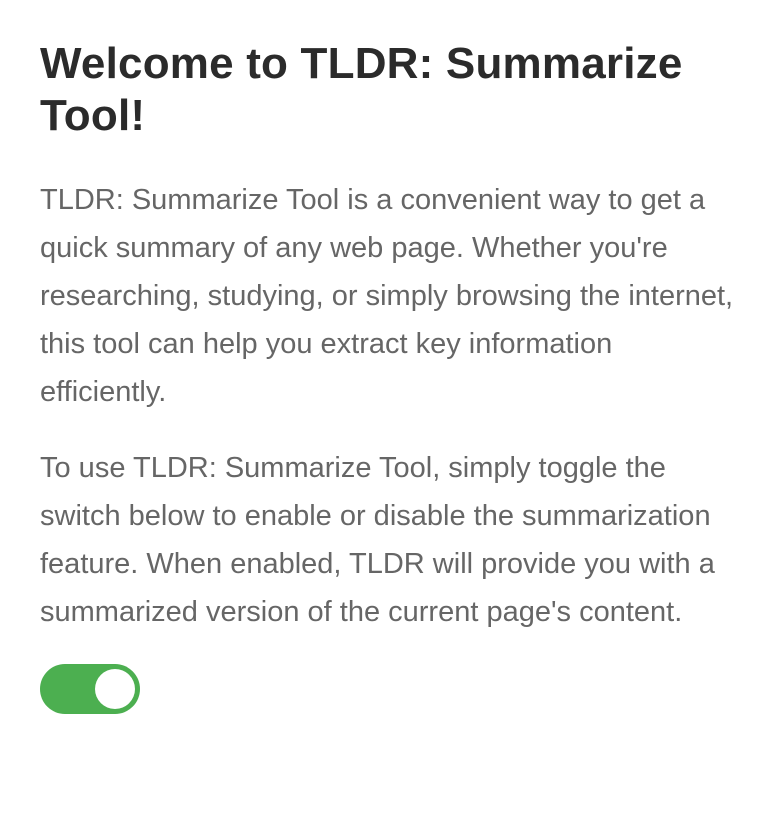 The width and height of the screenshot is (778, 814). I want to click on page-title: Welcome to TLDR: Summarize Tool!, so click(361, 89).